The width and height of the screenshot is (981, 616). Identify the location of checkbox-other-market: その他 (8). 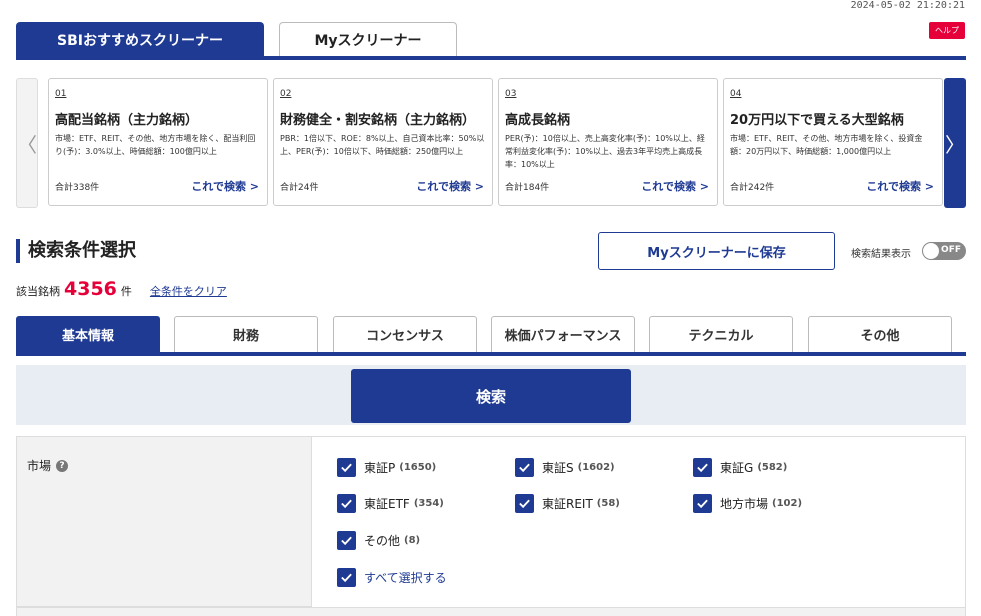
(378, 540).